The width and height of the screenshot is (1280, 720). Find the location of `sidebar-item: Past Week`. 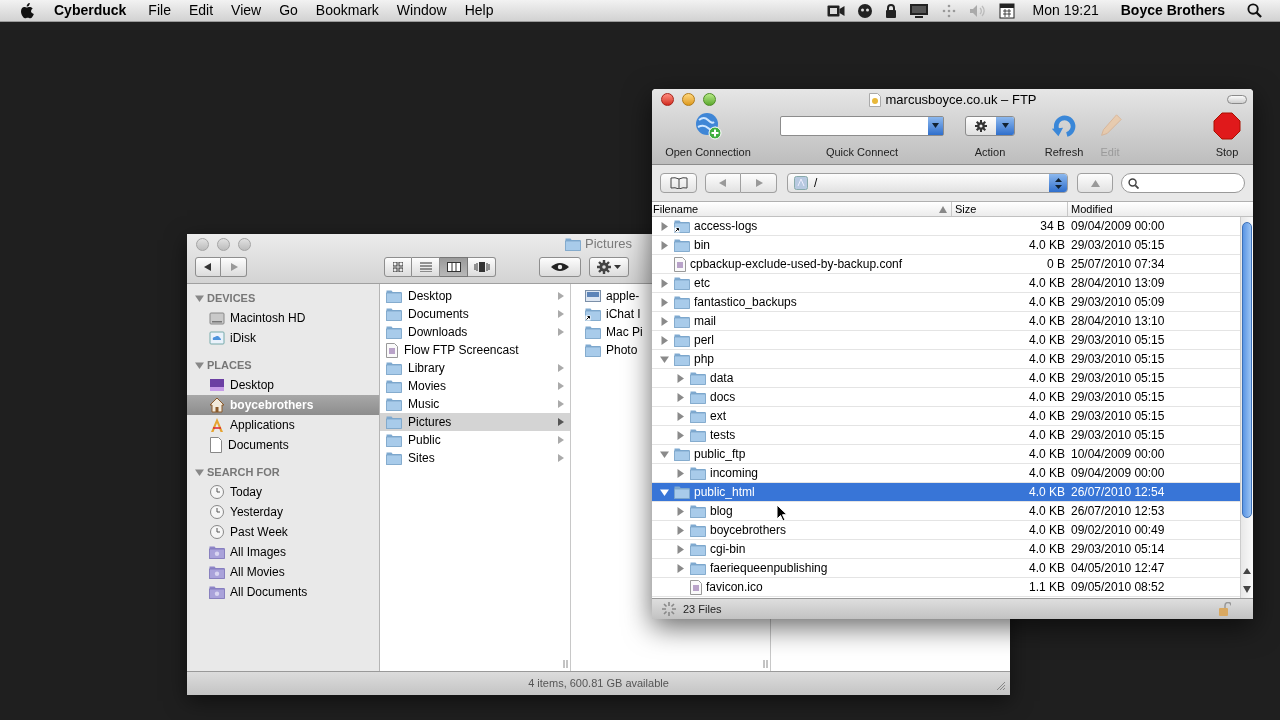

sidebar-item: Past Week is located at coordinates (283, 532).